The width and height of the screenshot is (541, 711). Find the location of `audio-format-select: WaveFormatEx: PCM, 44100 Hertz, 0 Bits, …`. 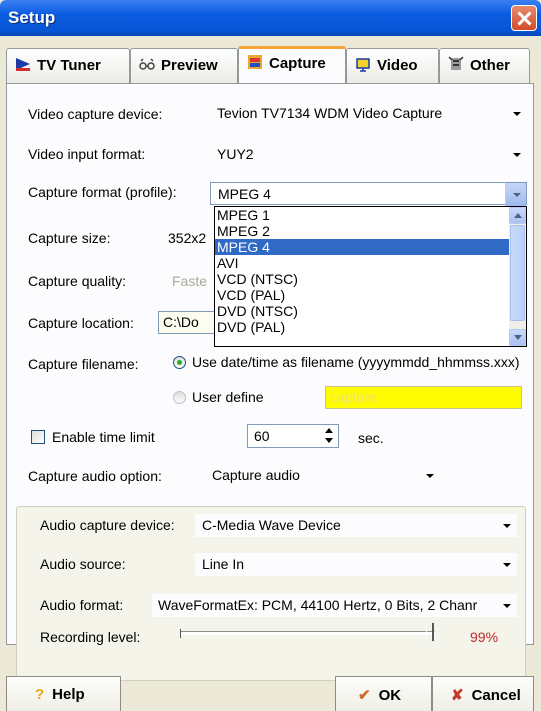

audio-format-select: WaveFormatEx: PCM, 44100 Hertz, 0 Bits, … is located at coordinates (334, 605).